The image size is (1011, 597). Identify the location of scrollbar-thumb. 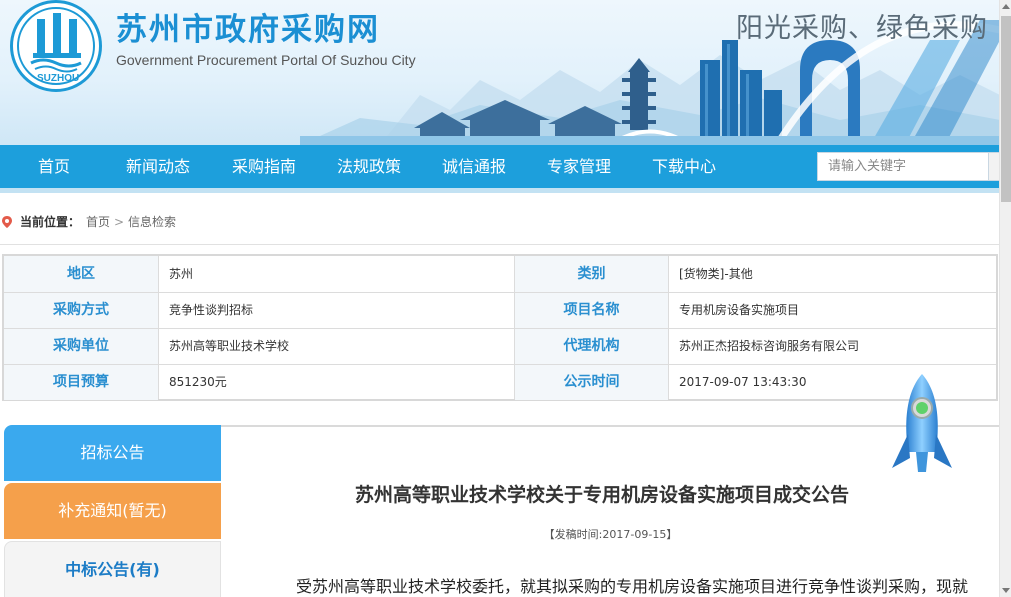
(1006, 109).